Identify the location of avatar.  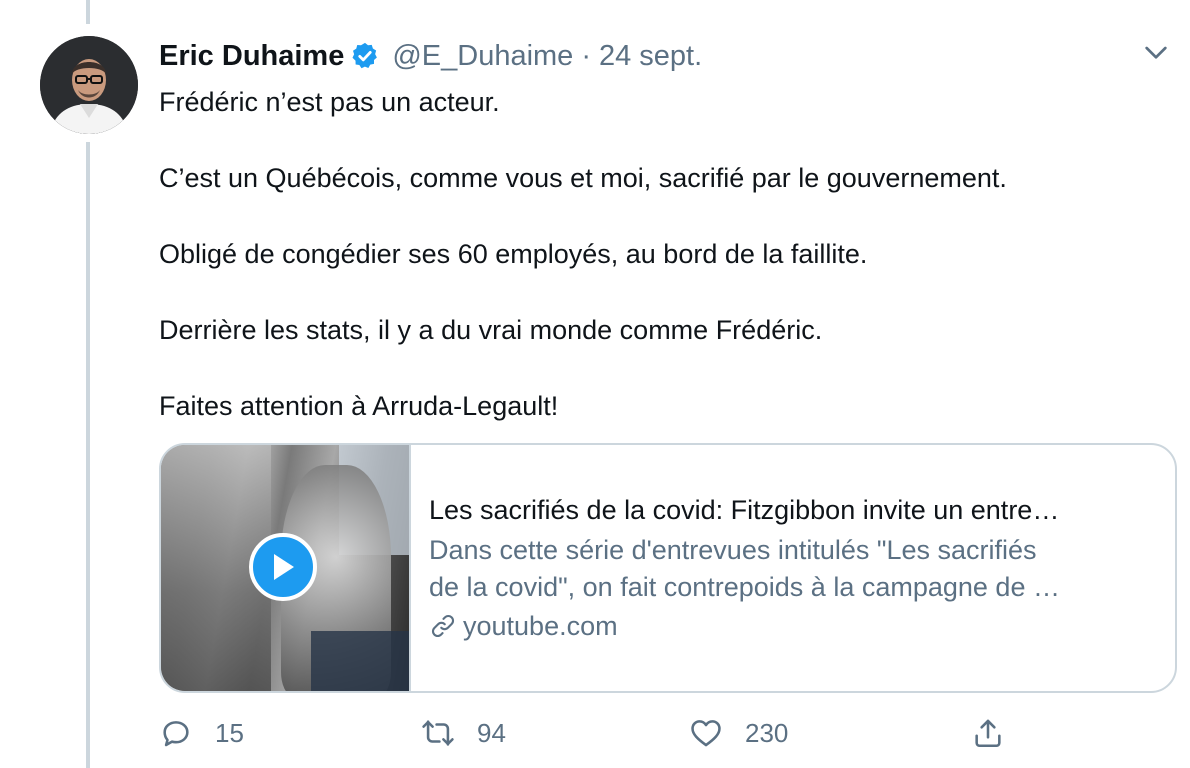
(89, 85).